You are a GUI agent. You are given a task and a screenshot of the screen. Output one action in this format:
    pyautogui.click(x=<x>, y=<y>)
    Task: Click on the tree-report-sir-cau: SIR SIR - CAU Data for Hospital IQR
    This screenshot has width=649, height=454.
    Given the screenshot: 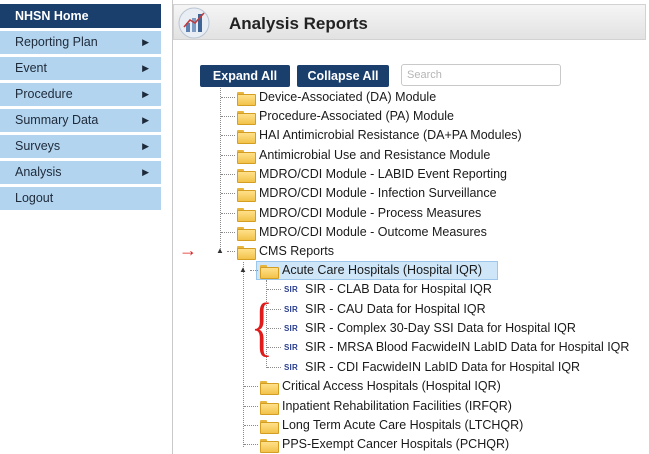 What is the action you would take?
    pyautogui.click(x=457, y=309)
    